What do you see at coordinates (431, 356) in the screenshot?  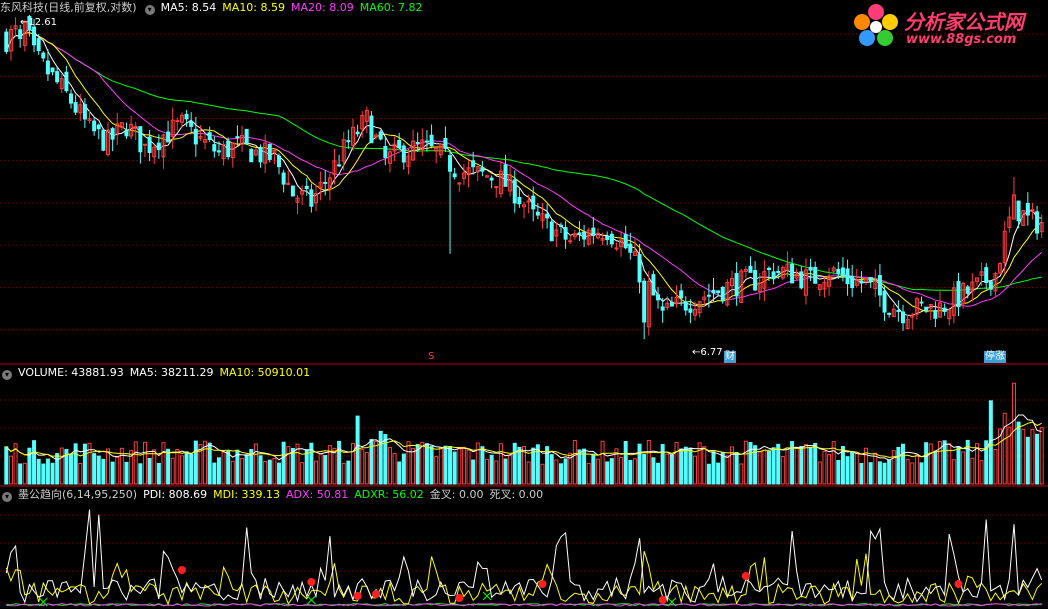 I see `marker-s: S` at bounding box center [431, 356].